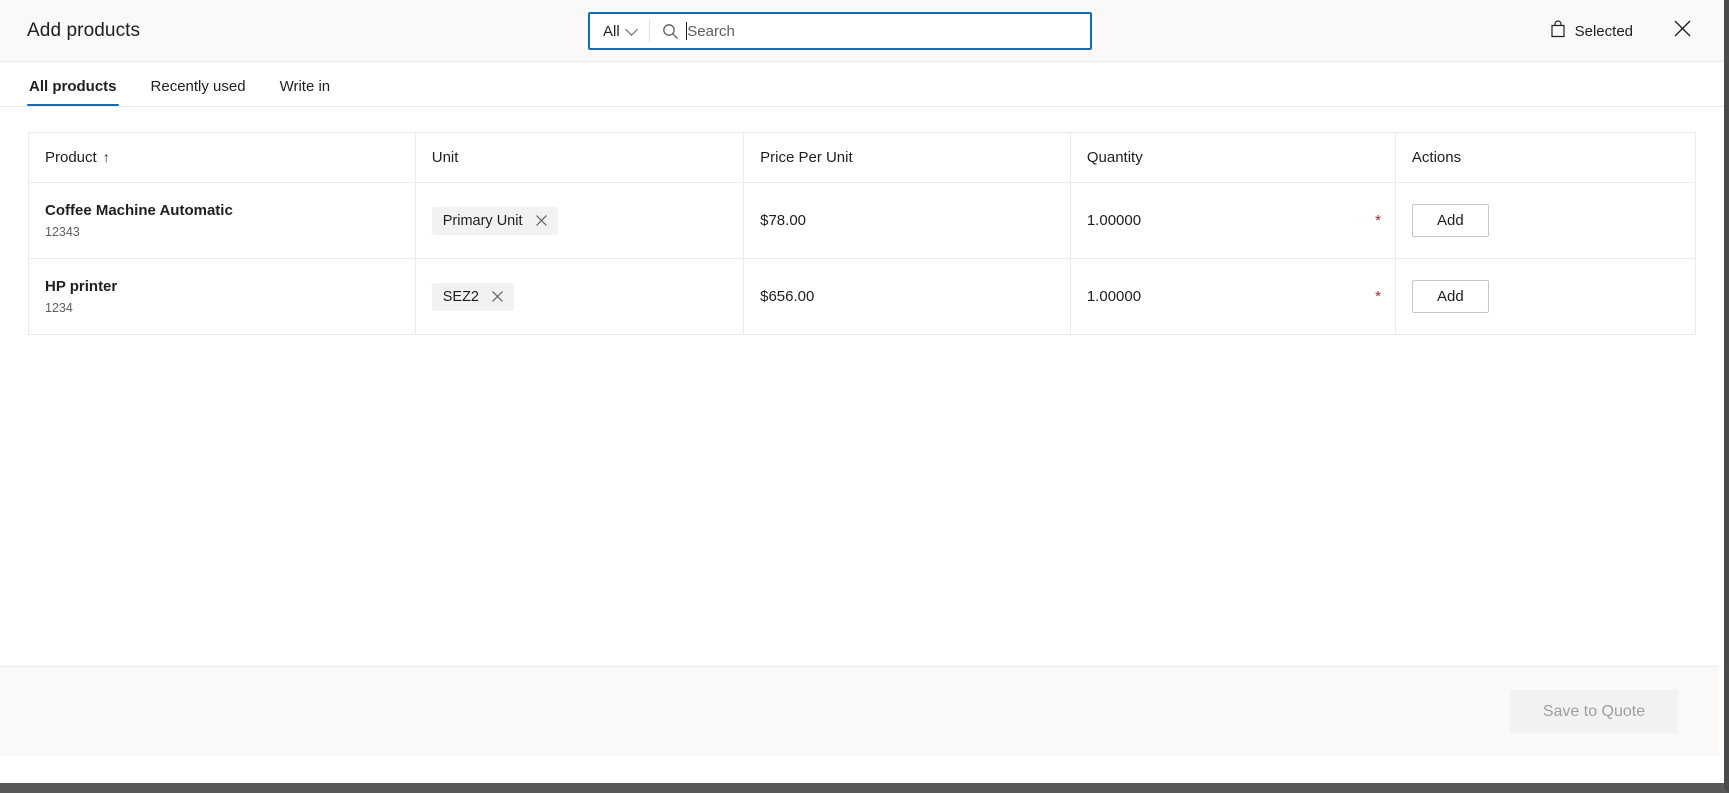 Image resolution: width=1729 pixels, height=793 pixels. What do you see at coordinates (711, 31) in the screenshot?
I see `search-placeholder: Search` at bounding box center [711, 31].